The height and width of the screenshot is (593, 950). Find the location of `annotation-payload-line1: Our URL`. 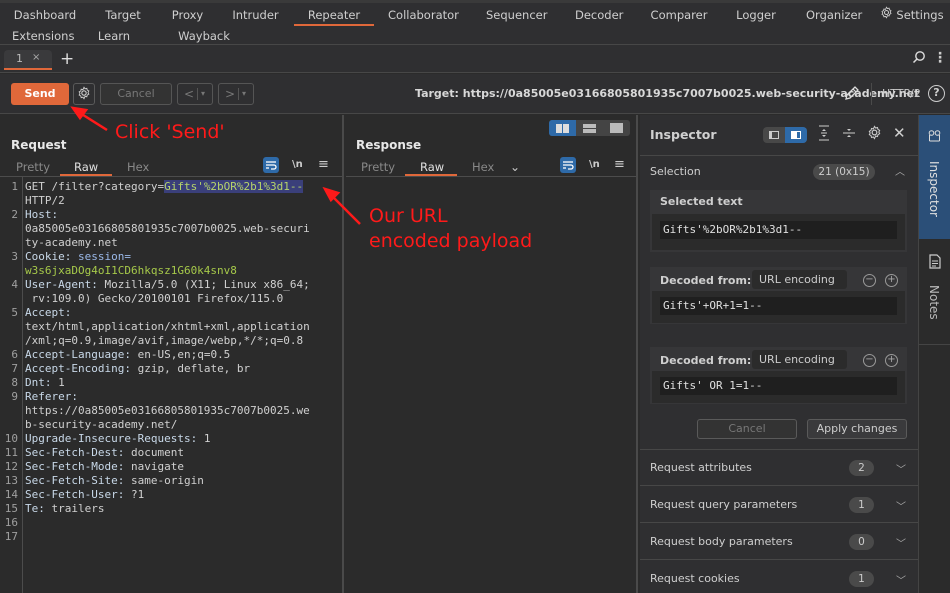

annotation-payload-line1: Our URL is located at coordinates (408, 216).